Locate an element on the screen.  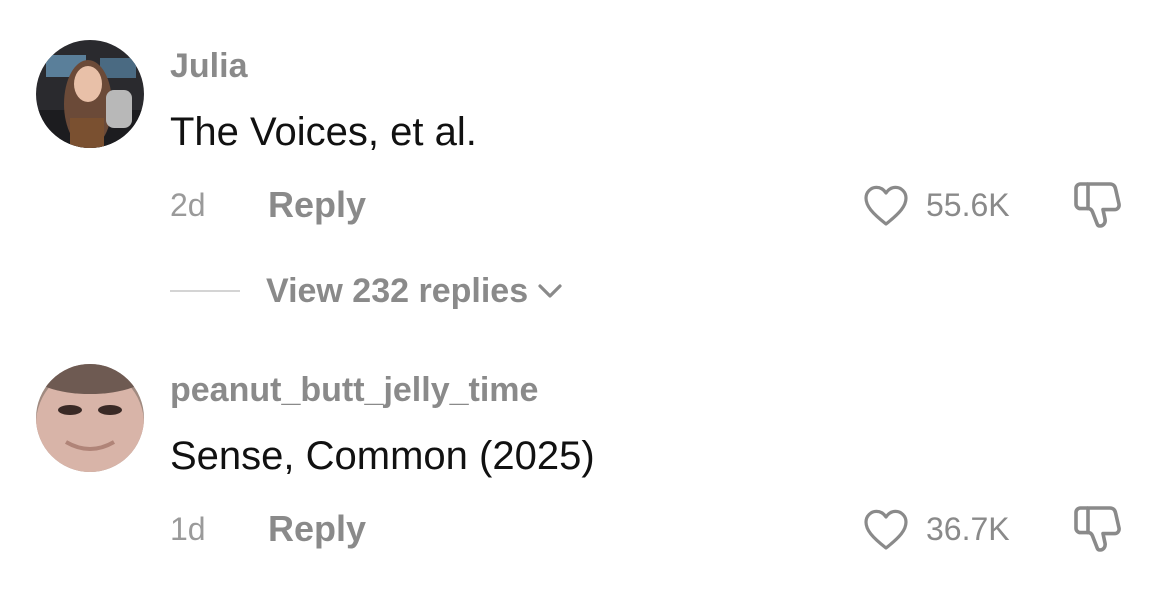
comment-text: The Voices, et al. is located at coordinates (323, 132).